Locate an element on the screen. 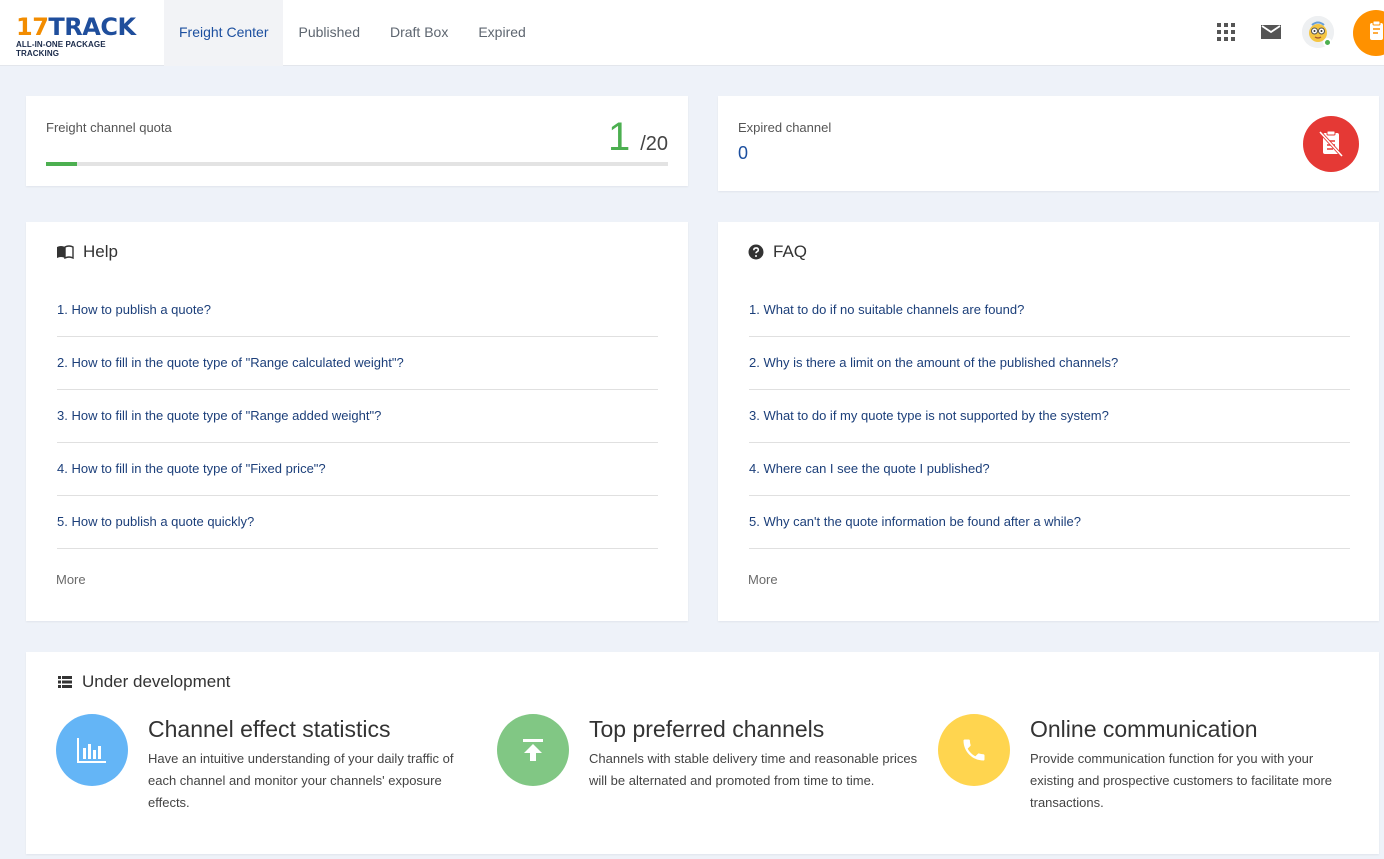  quota-value: 1 /20 is located at coordinates (638, 137).